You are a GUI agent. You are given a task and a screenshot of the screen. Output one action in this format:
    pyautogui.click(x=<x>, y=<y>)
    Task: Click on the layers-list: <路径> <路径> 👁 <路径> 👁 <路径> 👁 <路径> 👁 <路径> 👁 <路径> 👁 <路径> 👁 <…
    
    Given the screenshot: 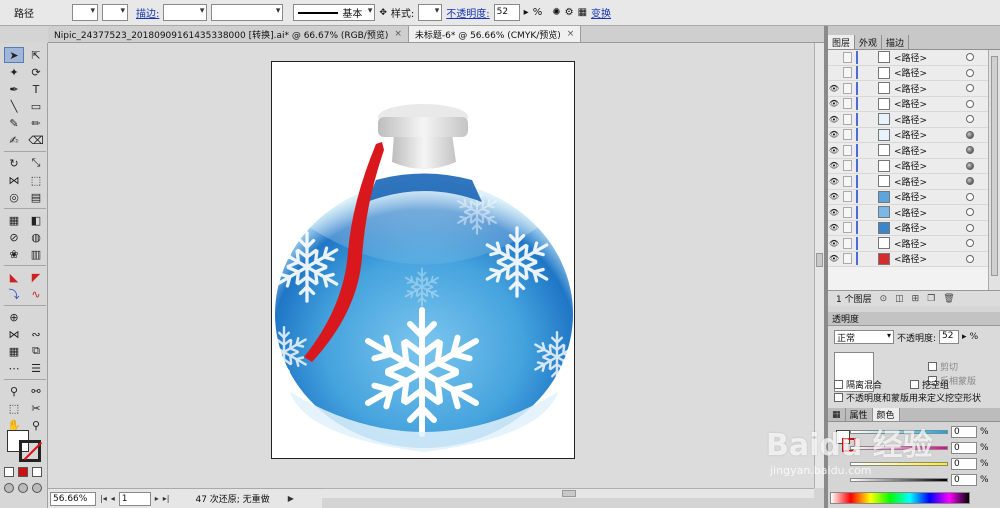 What is the action you would take?
    pyautogui.click(x=908, y=170)
    